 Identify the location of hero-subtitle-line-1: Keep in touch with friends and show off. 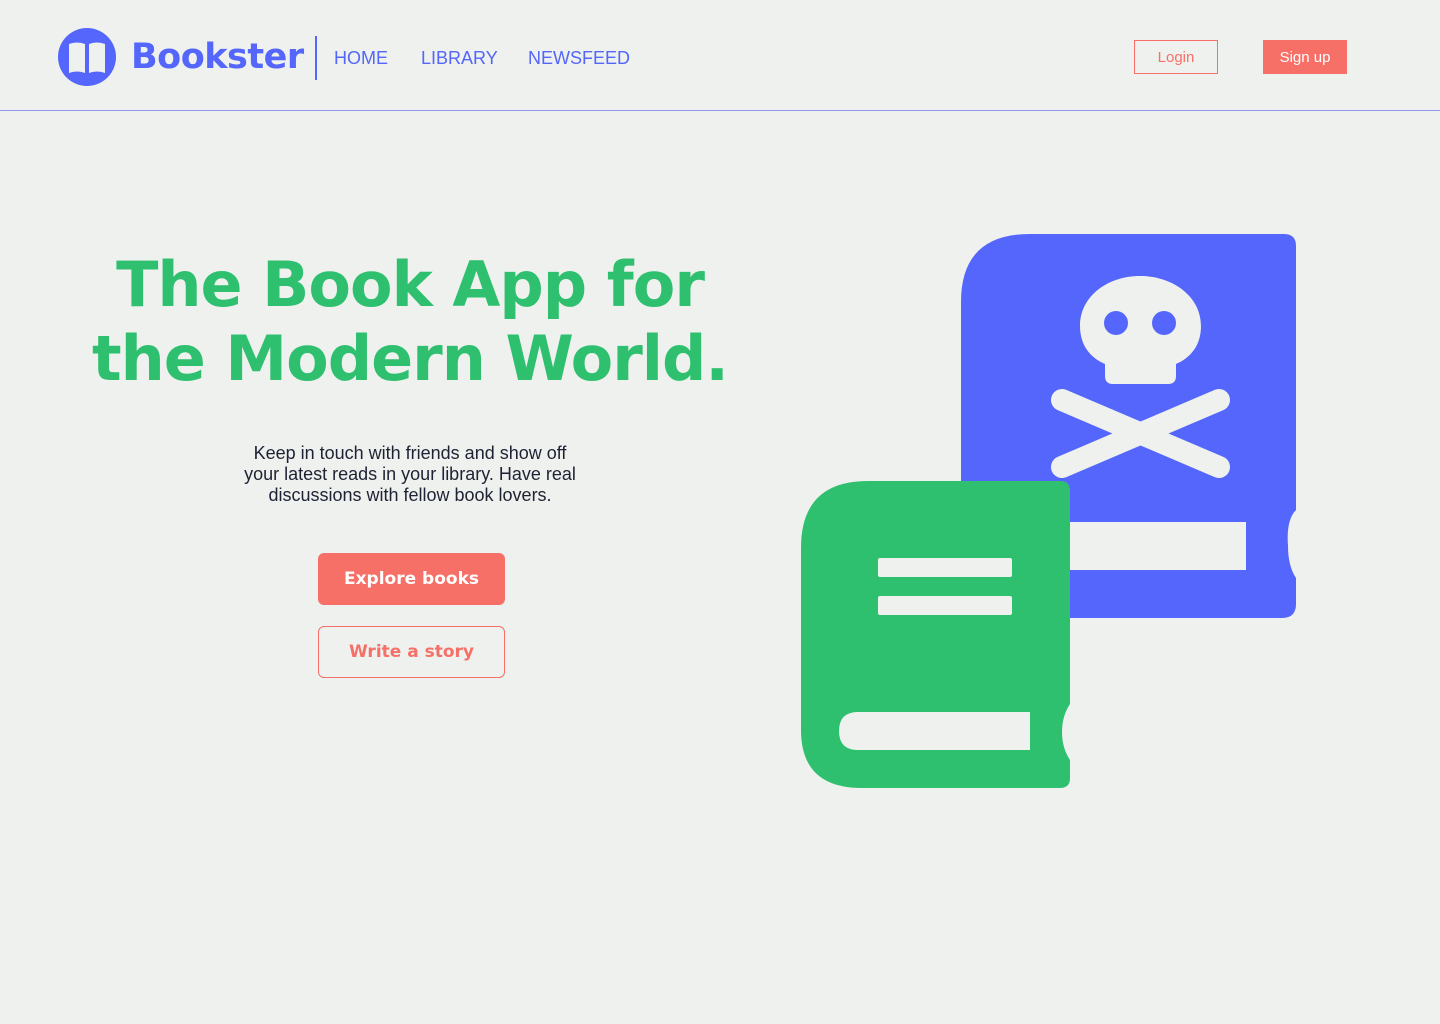
(410, 453).